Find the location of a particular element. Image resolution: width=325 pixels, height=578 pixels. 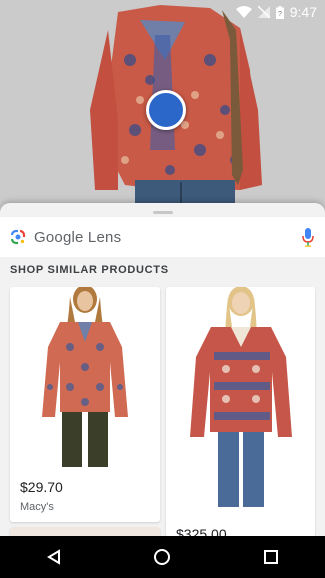

home-button is located at coordinates (162, 557).